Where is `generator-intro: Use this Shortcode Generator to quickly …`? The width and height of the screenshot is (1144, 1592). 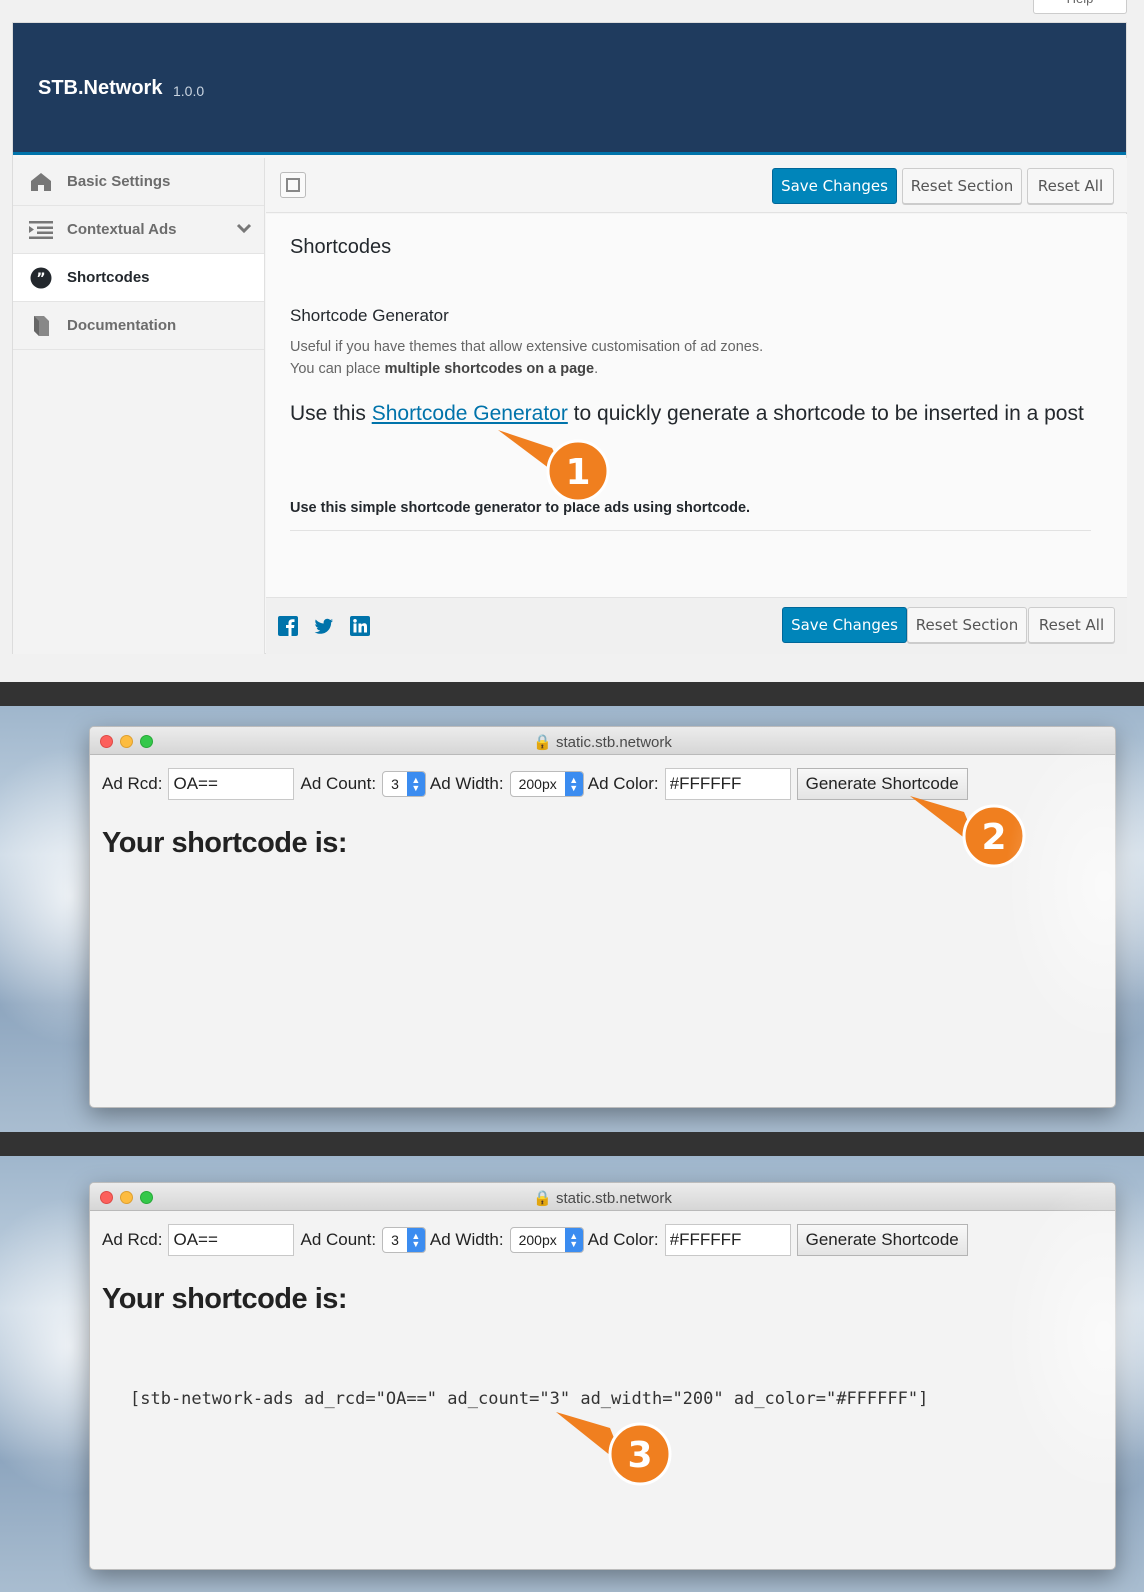
generator-intro: Use this Shortcode Generator to quickly … is located at coordinates (687, 413).